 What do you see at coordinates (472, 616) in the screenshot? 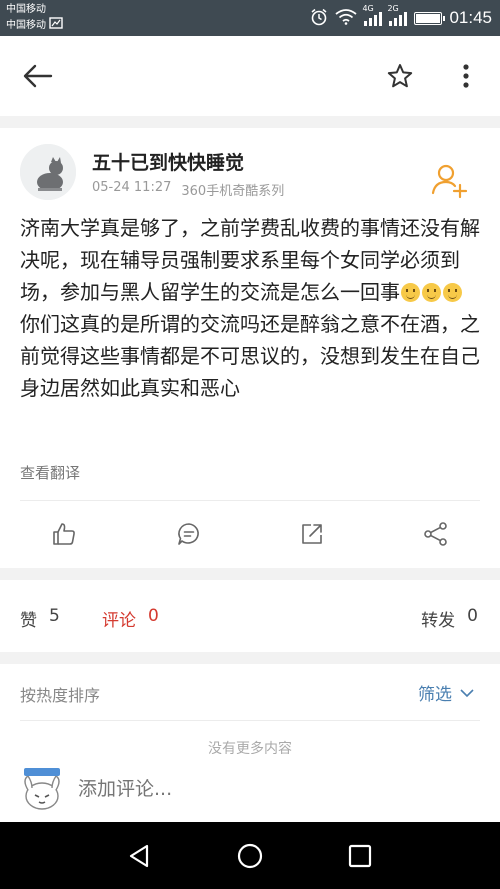
I see `reposts-count: 0` at bounding box center [472, 616].